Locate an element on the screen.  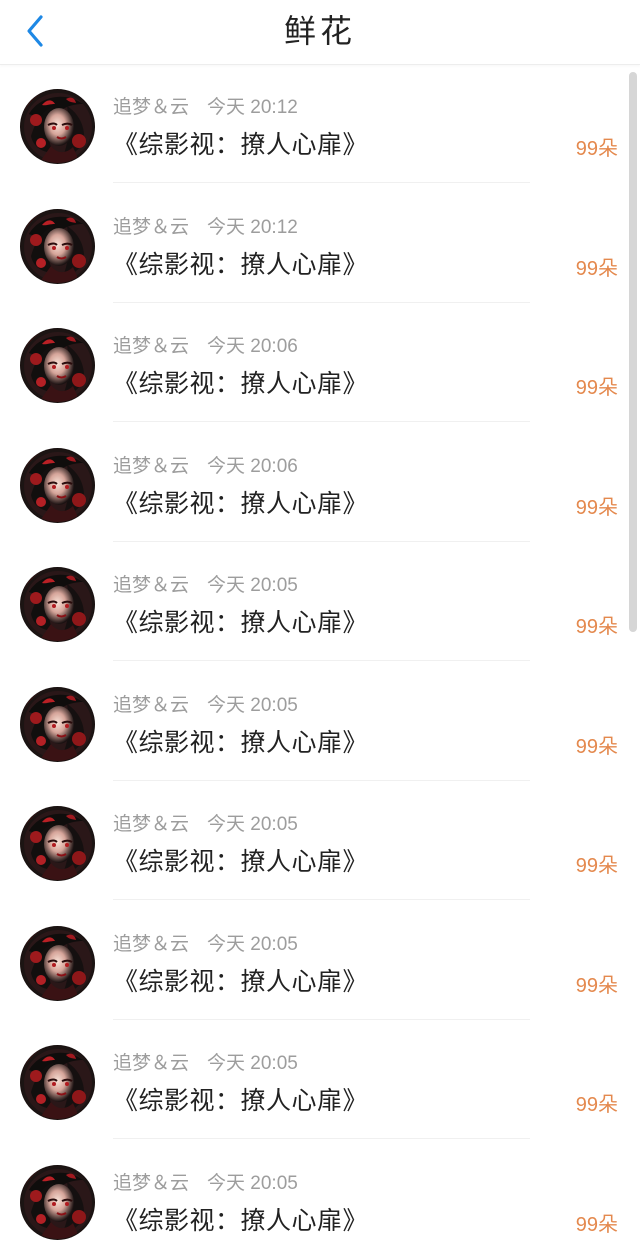
top-navigation-bar: 鲜花 is located at coordinates (320, 32).